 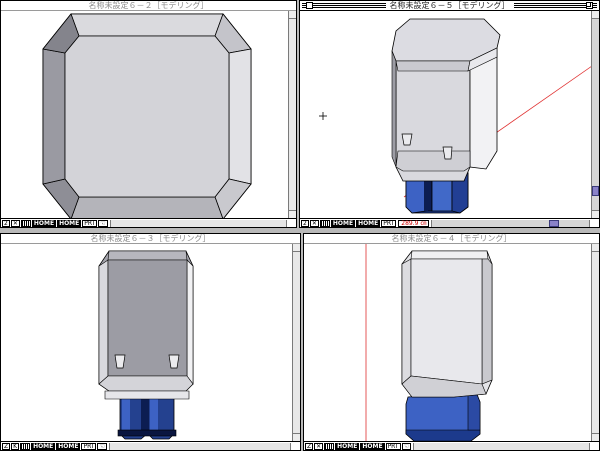 I want to click on vertical-scroll-thumb, so click(x=595, y=191).